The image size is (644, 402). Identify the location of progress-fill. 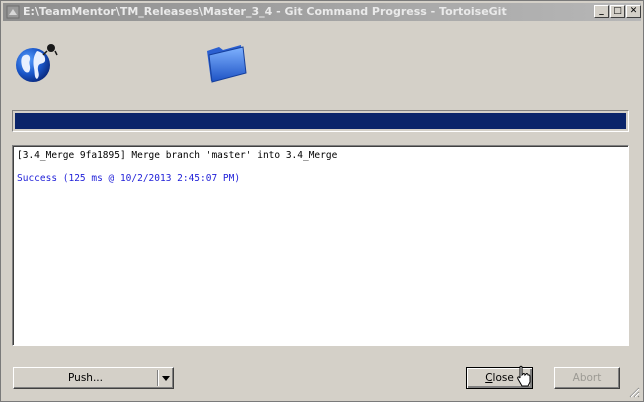
(320, 121).